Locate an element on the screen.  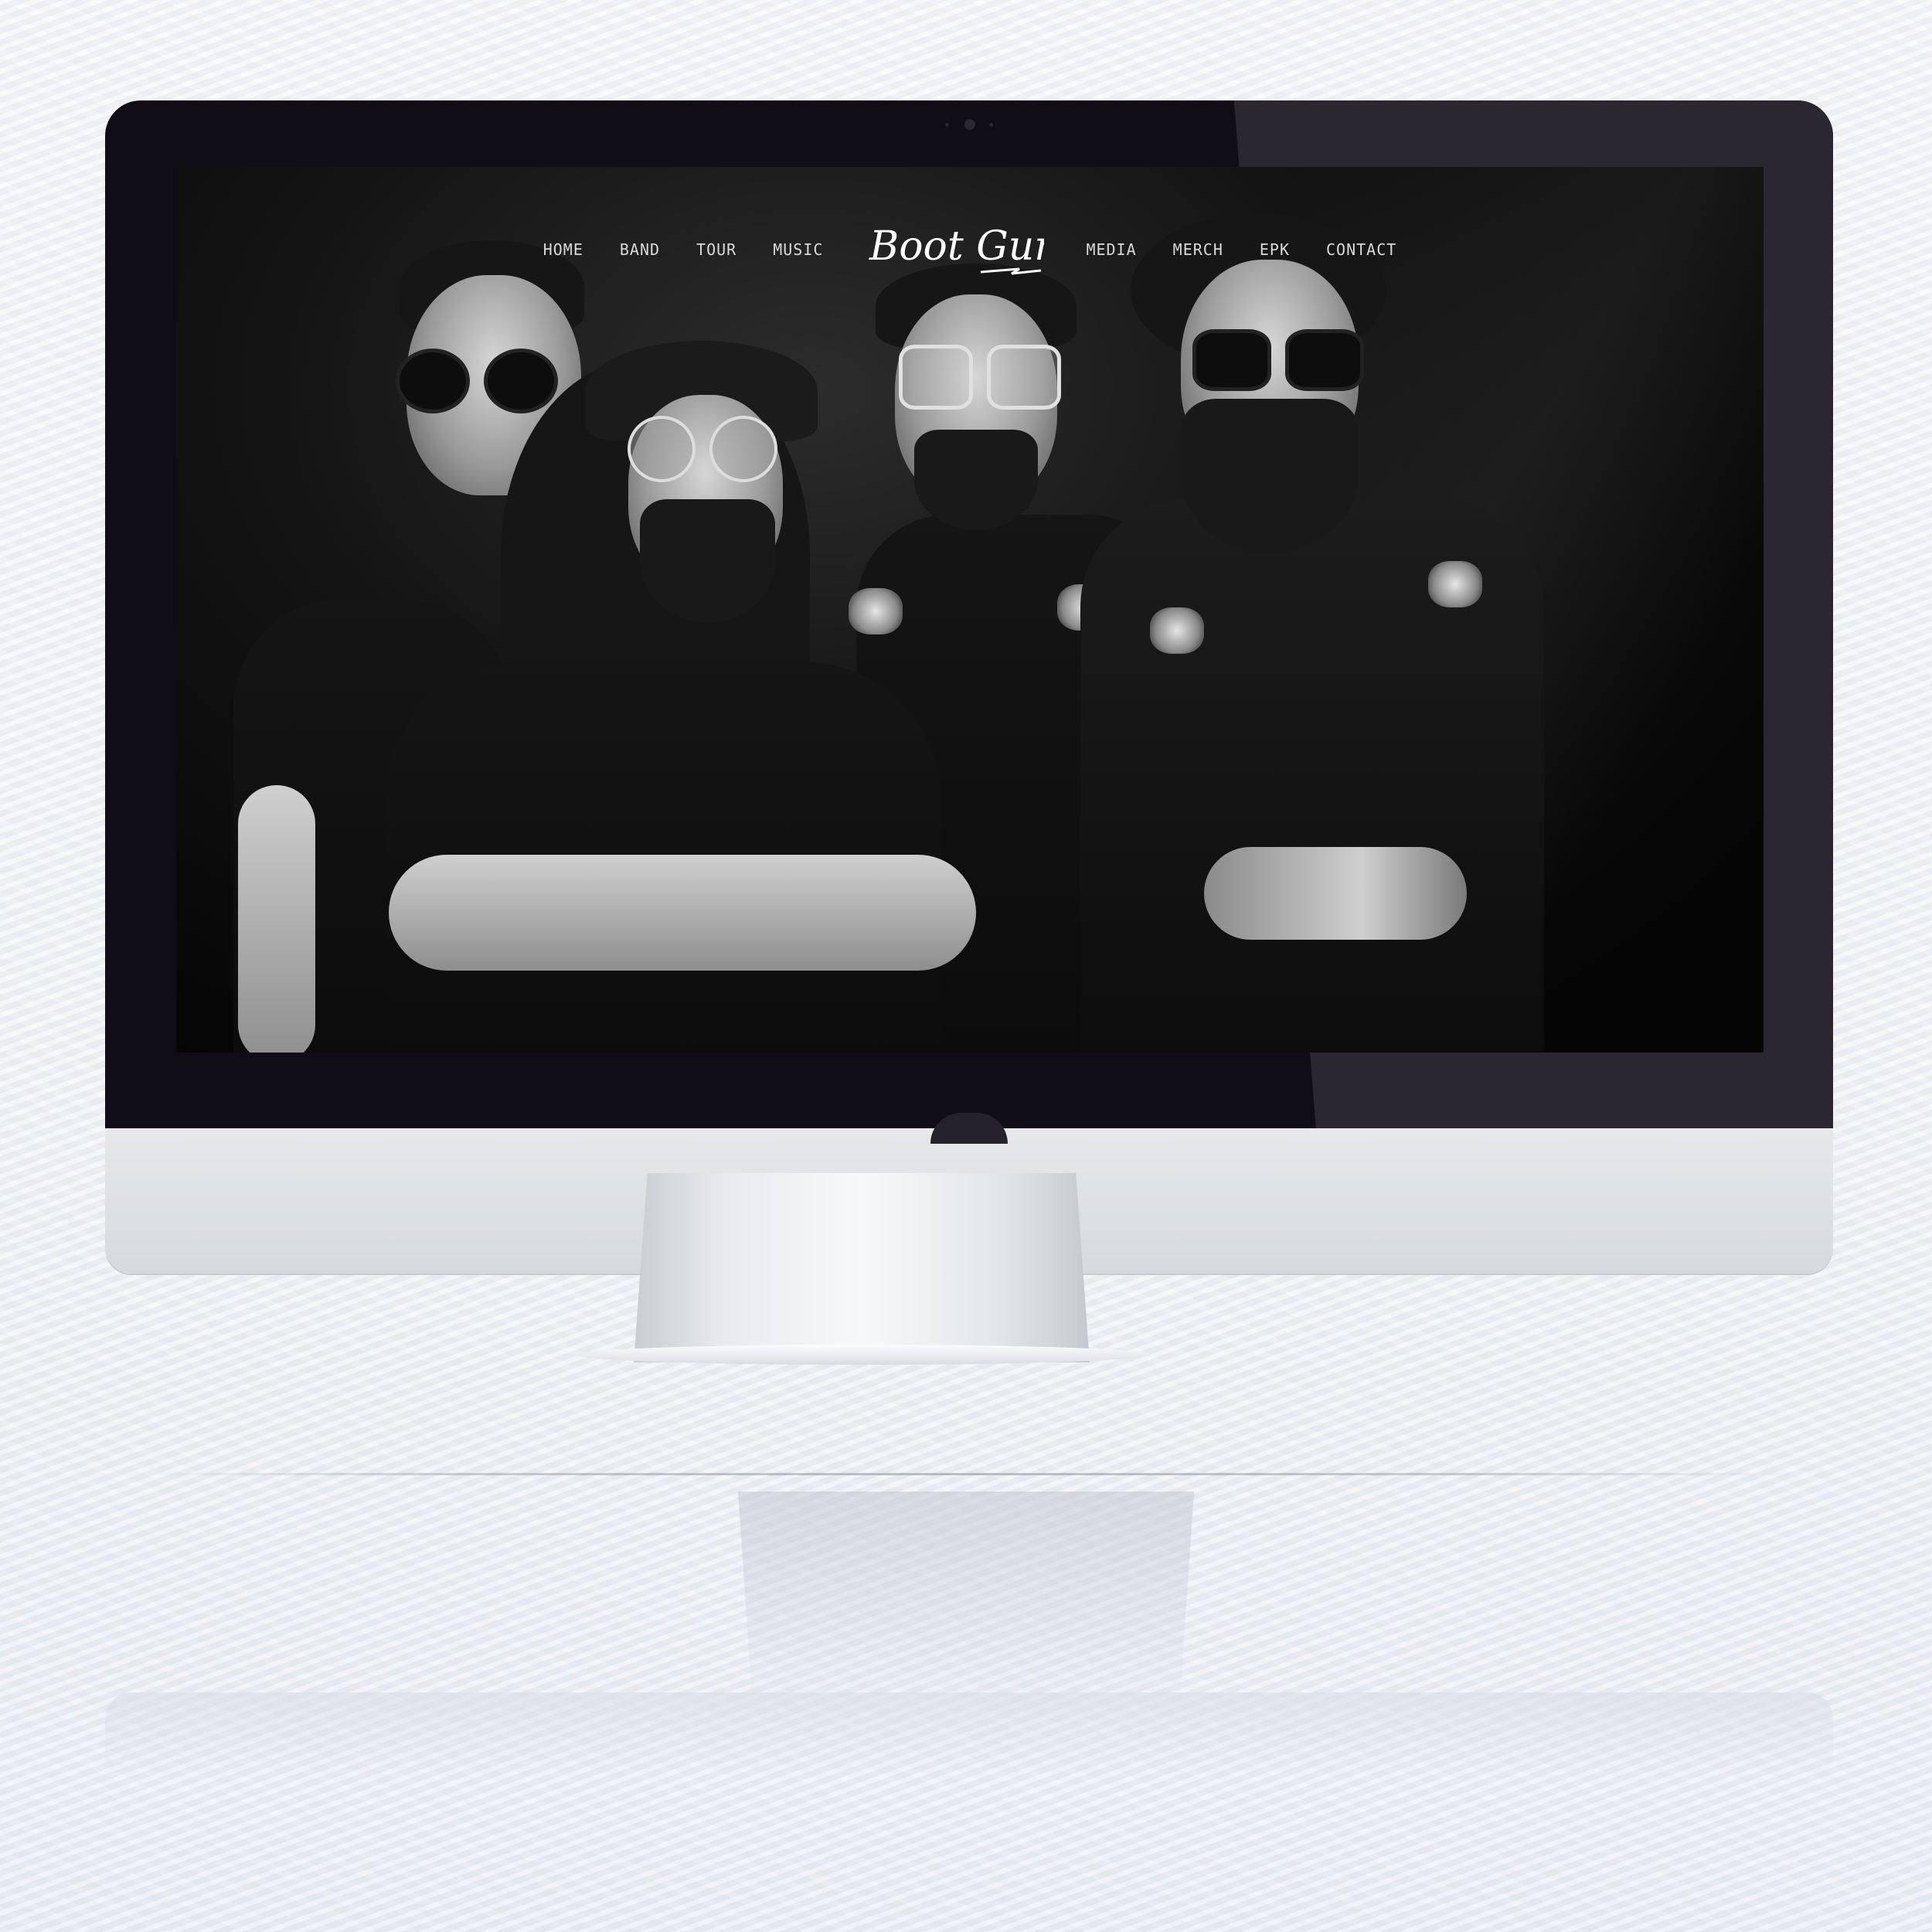
logo-text: Boot Gun is located at coordinates (956, 246).